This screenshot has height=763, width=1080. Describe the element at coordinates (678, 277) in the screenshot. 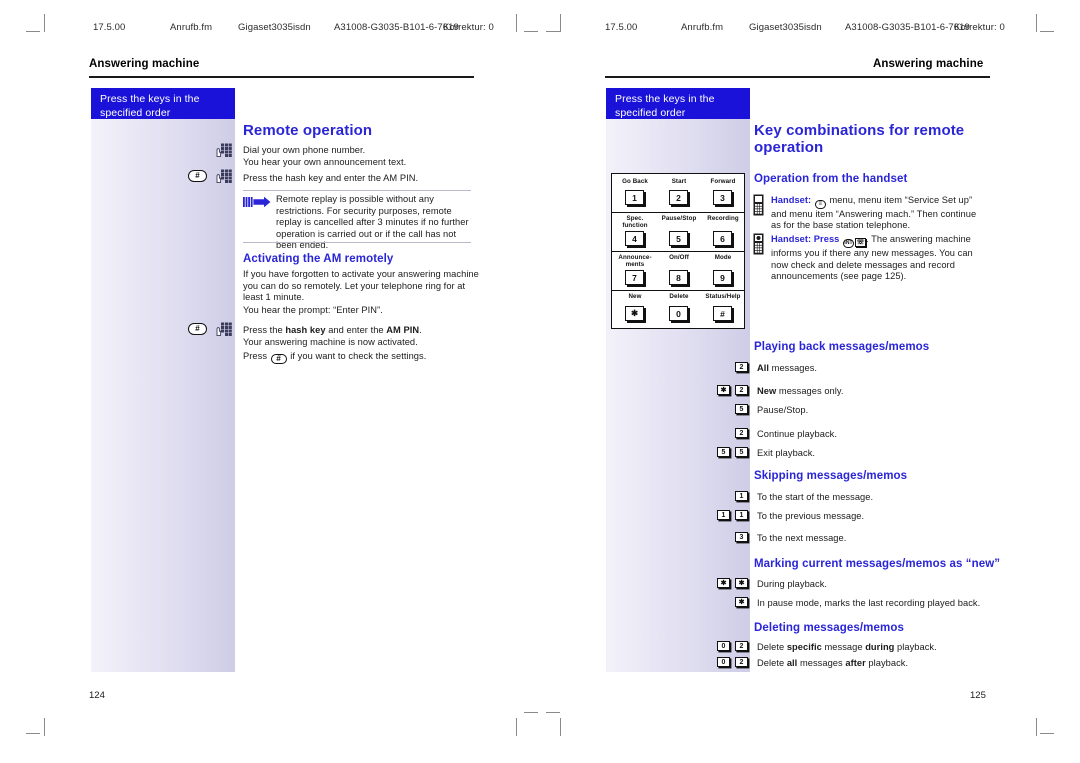

I see `keymap-key-8: 8` at that location.